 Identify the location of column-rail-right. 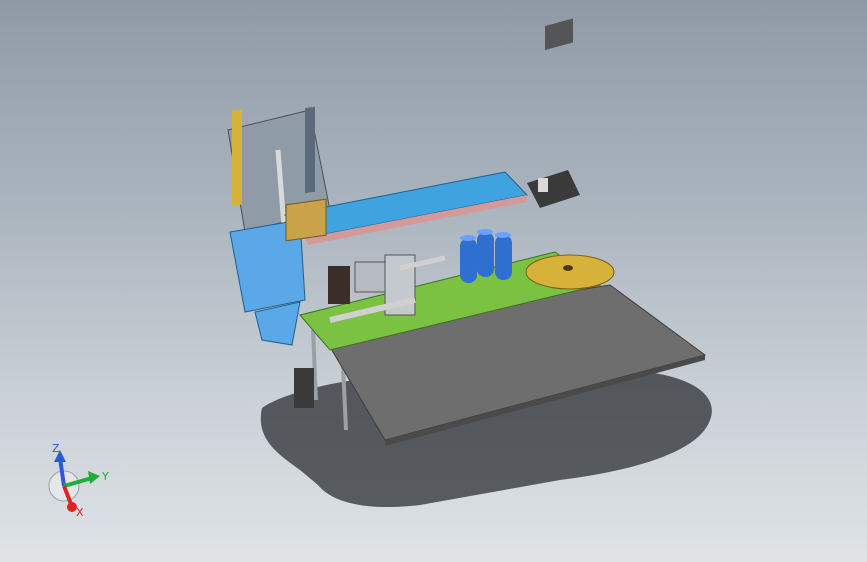
(310, 149).